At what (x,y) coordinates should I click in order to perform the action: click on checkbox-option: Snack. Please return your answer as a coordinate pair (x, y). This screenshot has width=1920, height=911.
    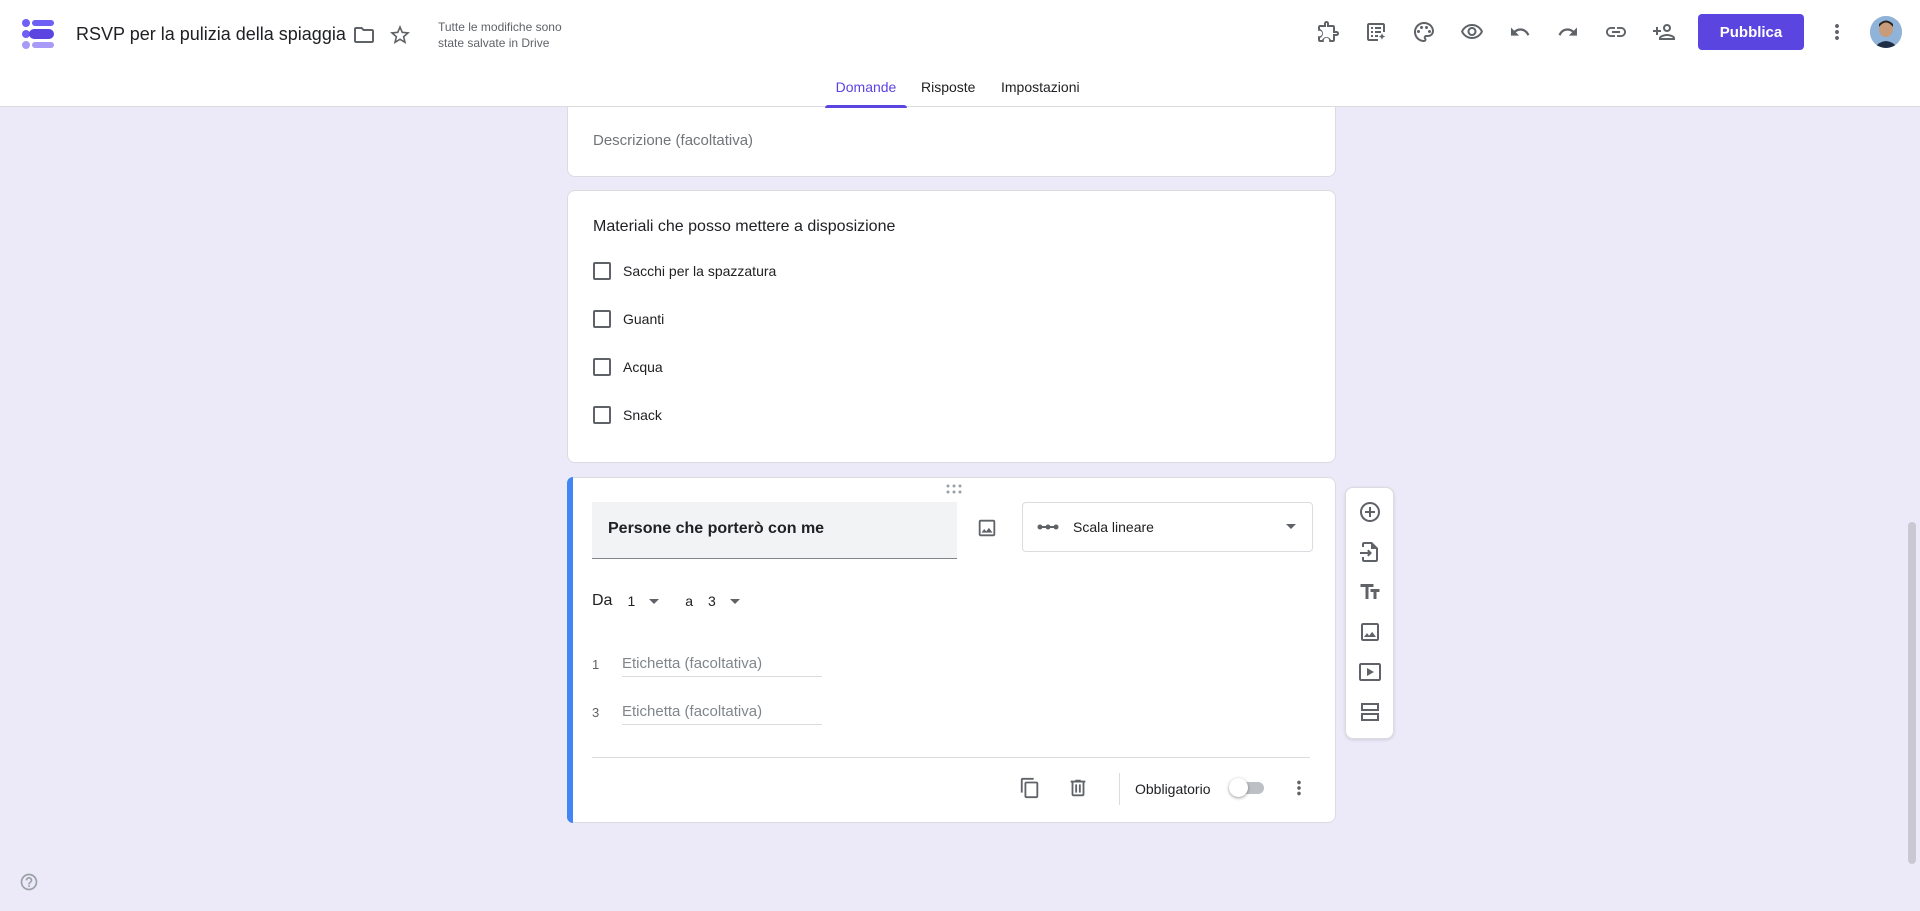
    Looking at the image, I should click on (627, 415).